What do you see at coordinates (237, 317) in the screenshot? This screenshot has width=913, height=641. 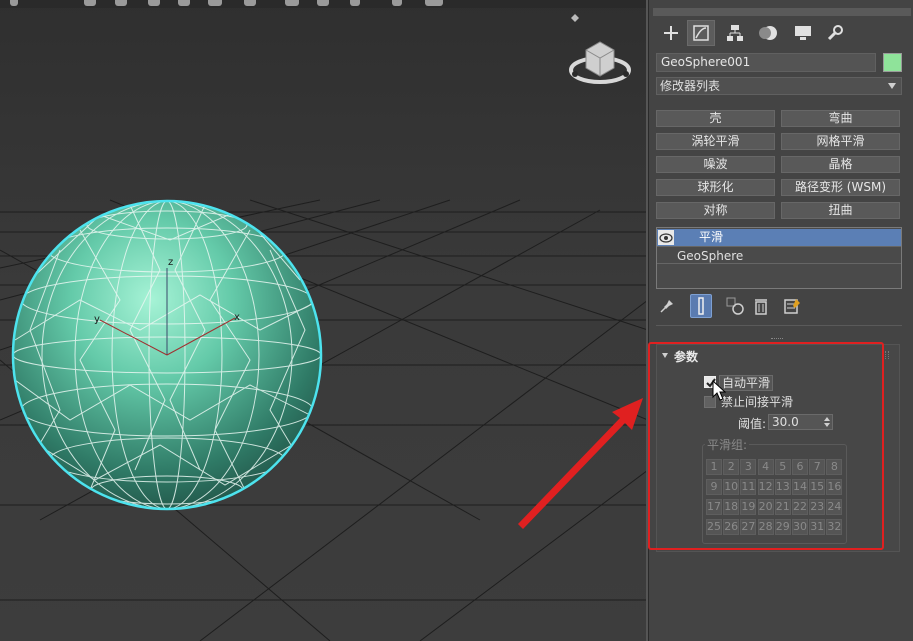 I see `axis-x-label: x` at bounding box center [237, 317].